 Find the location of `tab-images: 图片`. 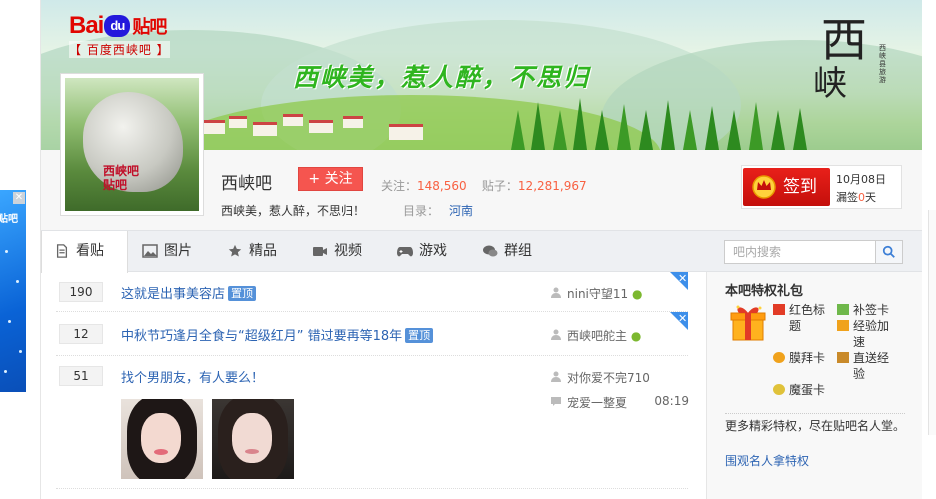

tab-images: 图片 is located at coordinates (172, 251).